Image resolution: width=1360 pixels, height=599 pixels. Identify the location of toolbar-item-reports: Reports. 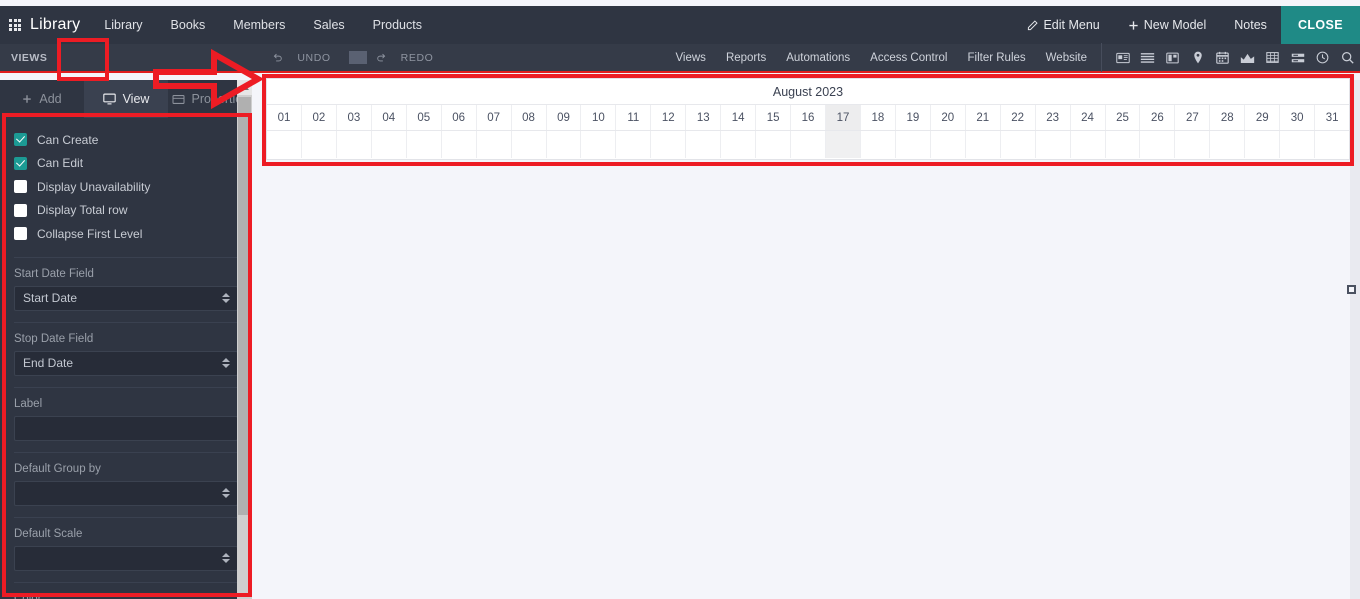
(746, 58).